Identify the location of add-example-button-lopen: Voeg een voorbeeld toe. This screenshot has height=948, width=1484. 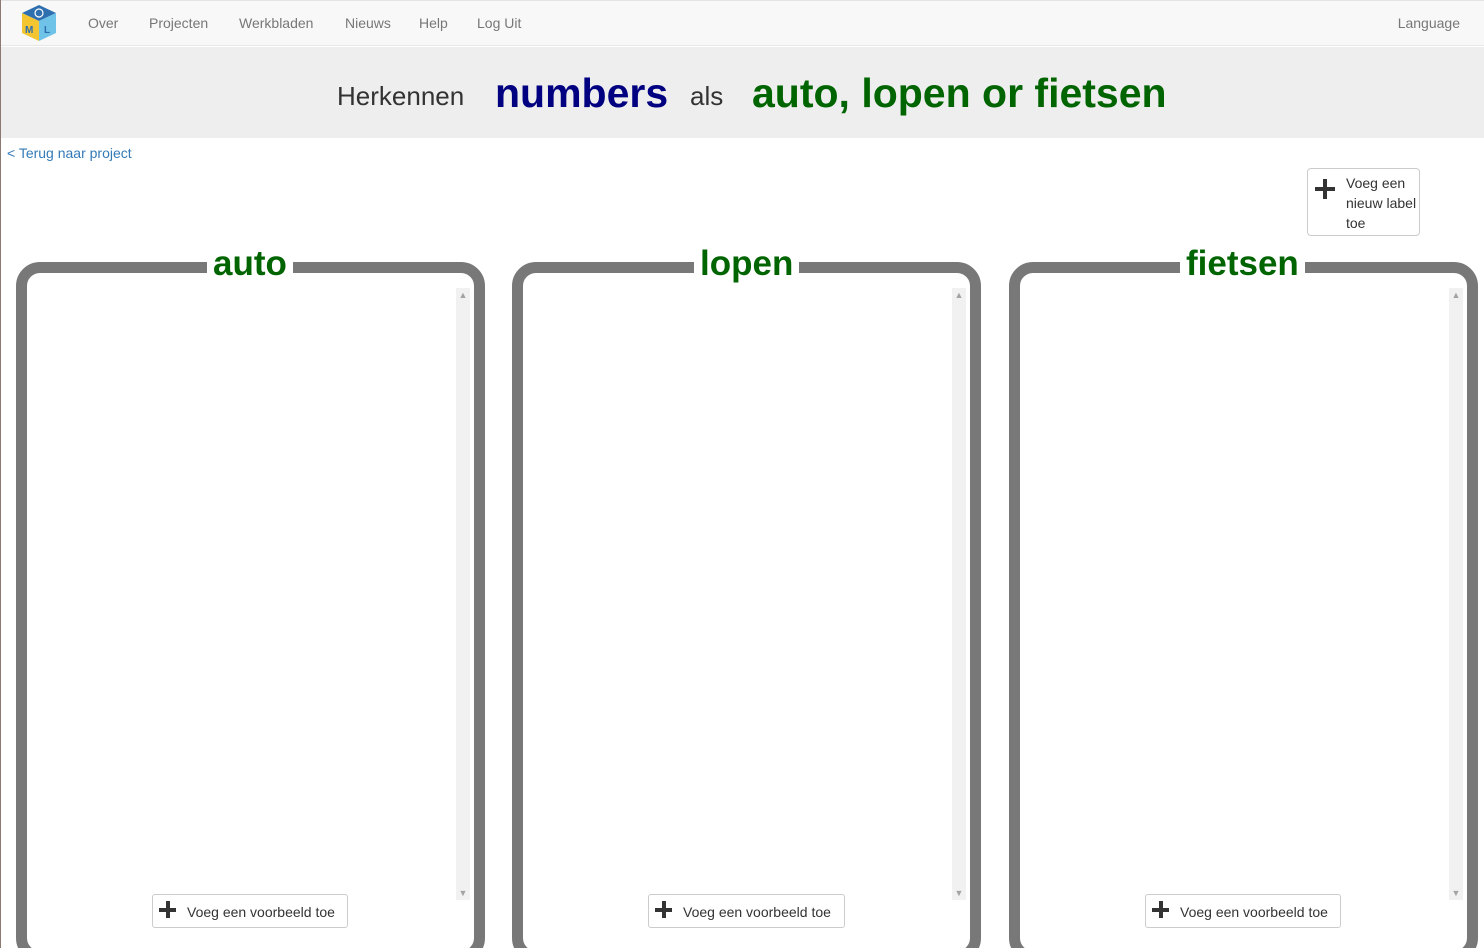
(746, 911).